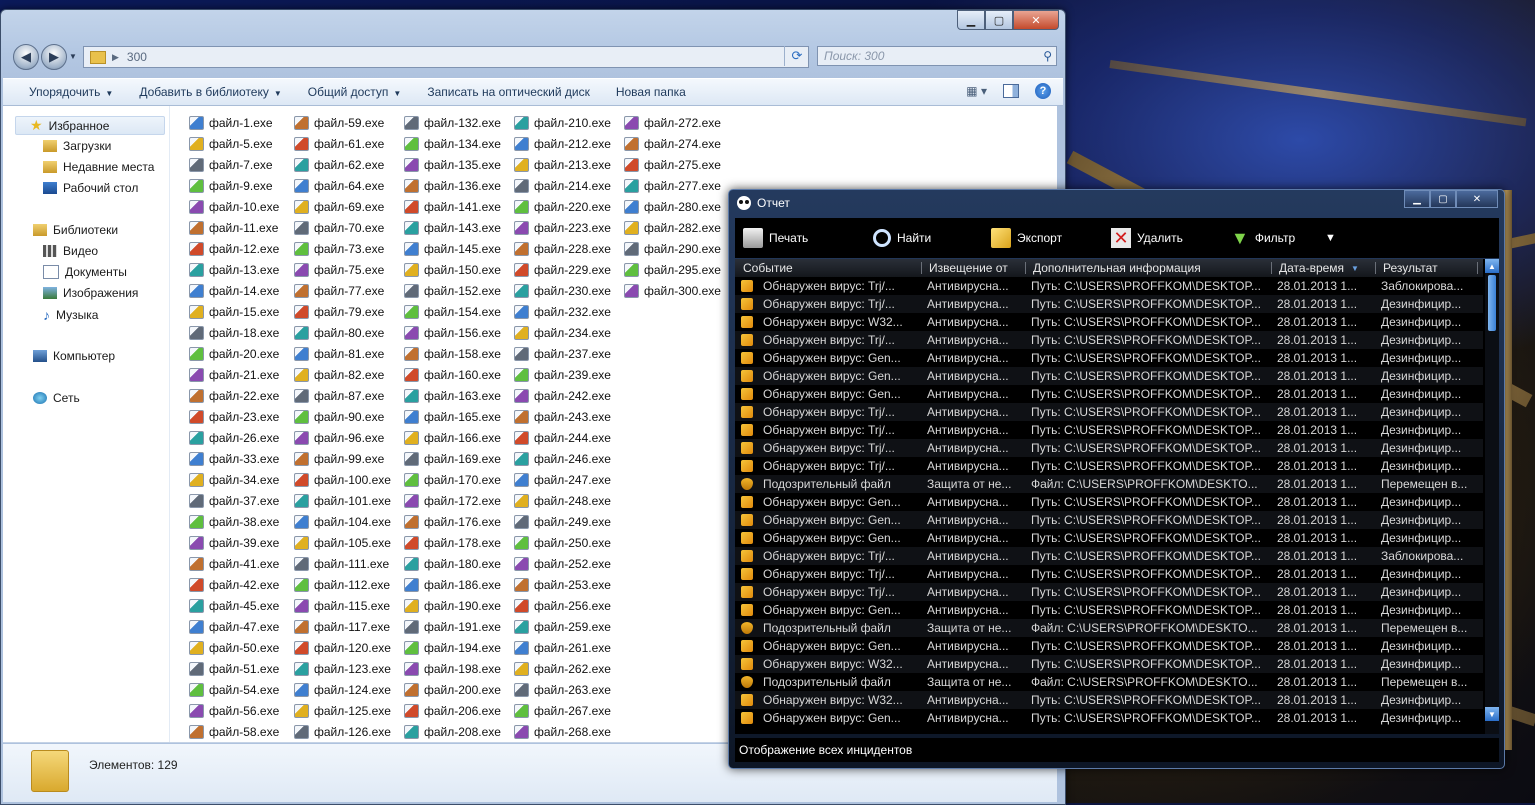 The width and height of the screenshot is (1535, 805). I want to click on file-item: файл-249.exe, so click(562, 521).